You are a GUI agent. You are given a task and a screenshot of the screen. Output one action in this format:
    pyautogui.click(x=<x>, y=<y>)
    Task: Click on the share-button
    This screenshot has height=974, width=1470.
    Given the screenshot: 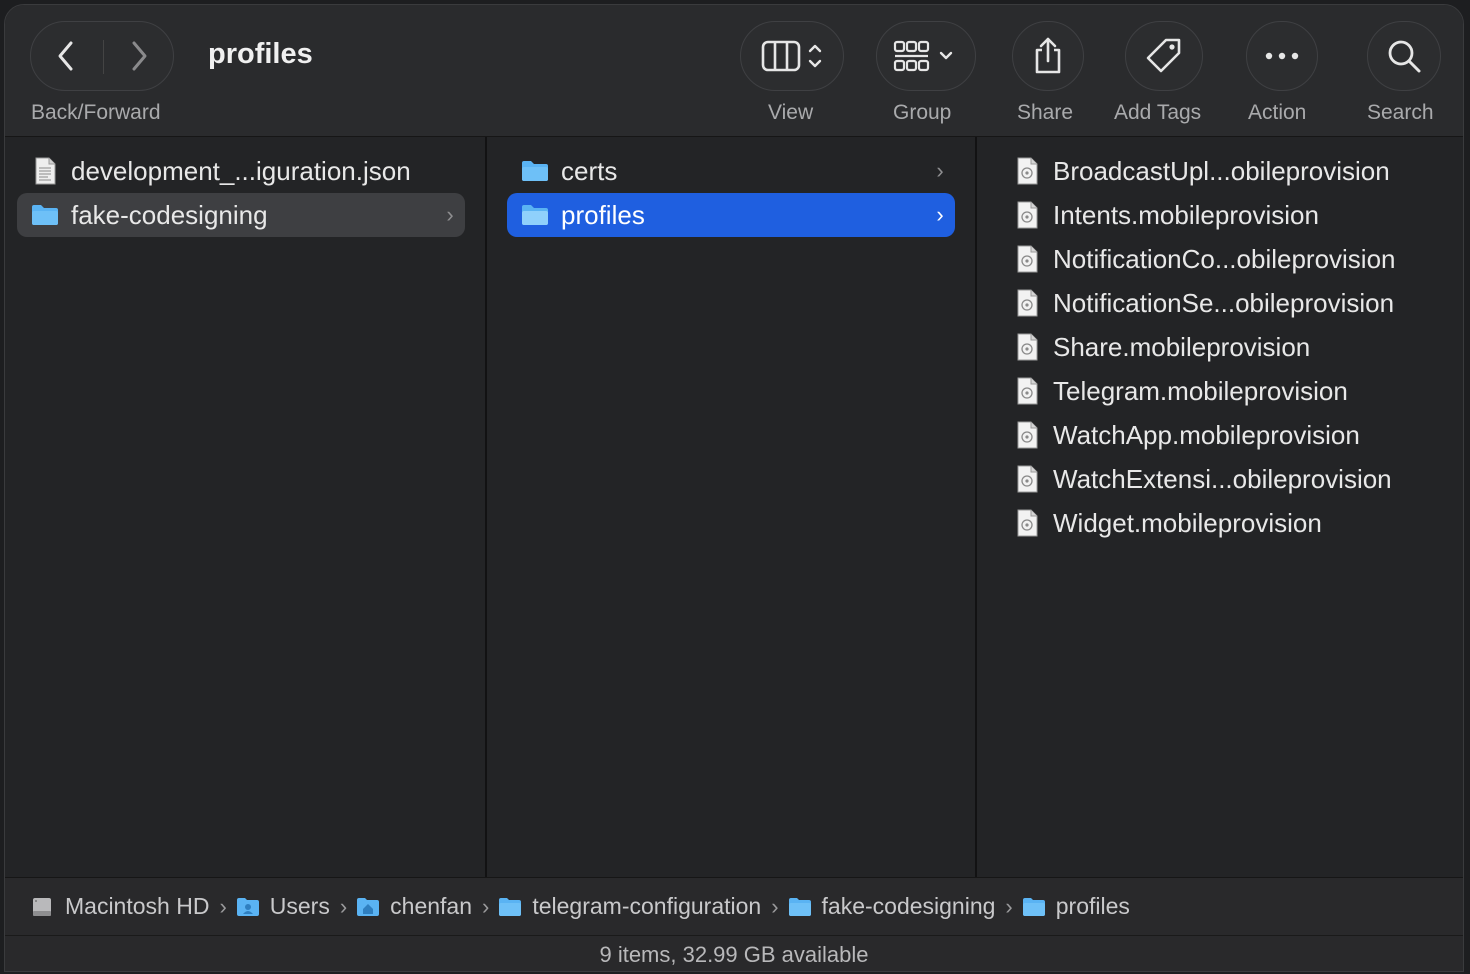 What is the action you would take?
    pyautogui.click(x=1048, y=56)
    